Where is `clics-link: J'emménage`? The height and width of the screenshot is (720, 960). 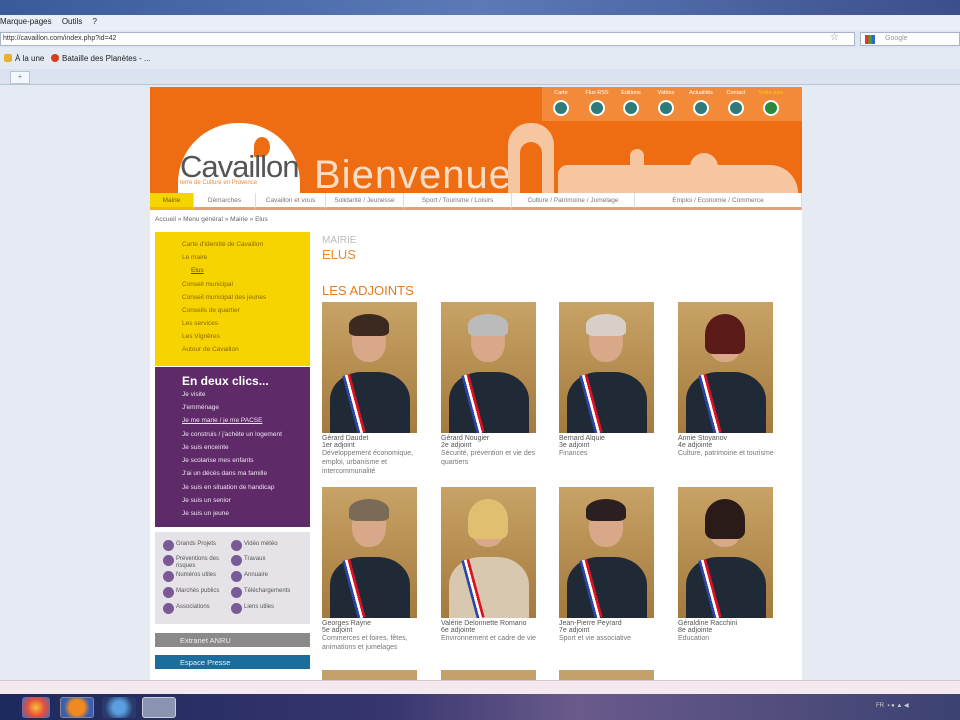
clics-link: J'emménage is located at coordinates (200, 407).